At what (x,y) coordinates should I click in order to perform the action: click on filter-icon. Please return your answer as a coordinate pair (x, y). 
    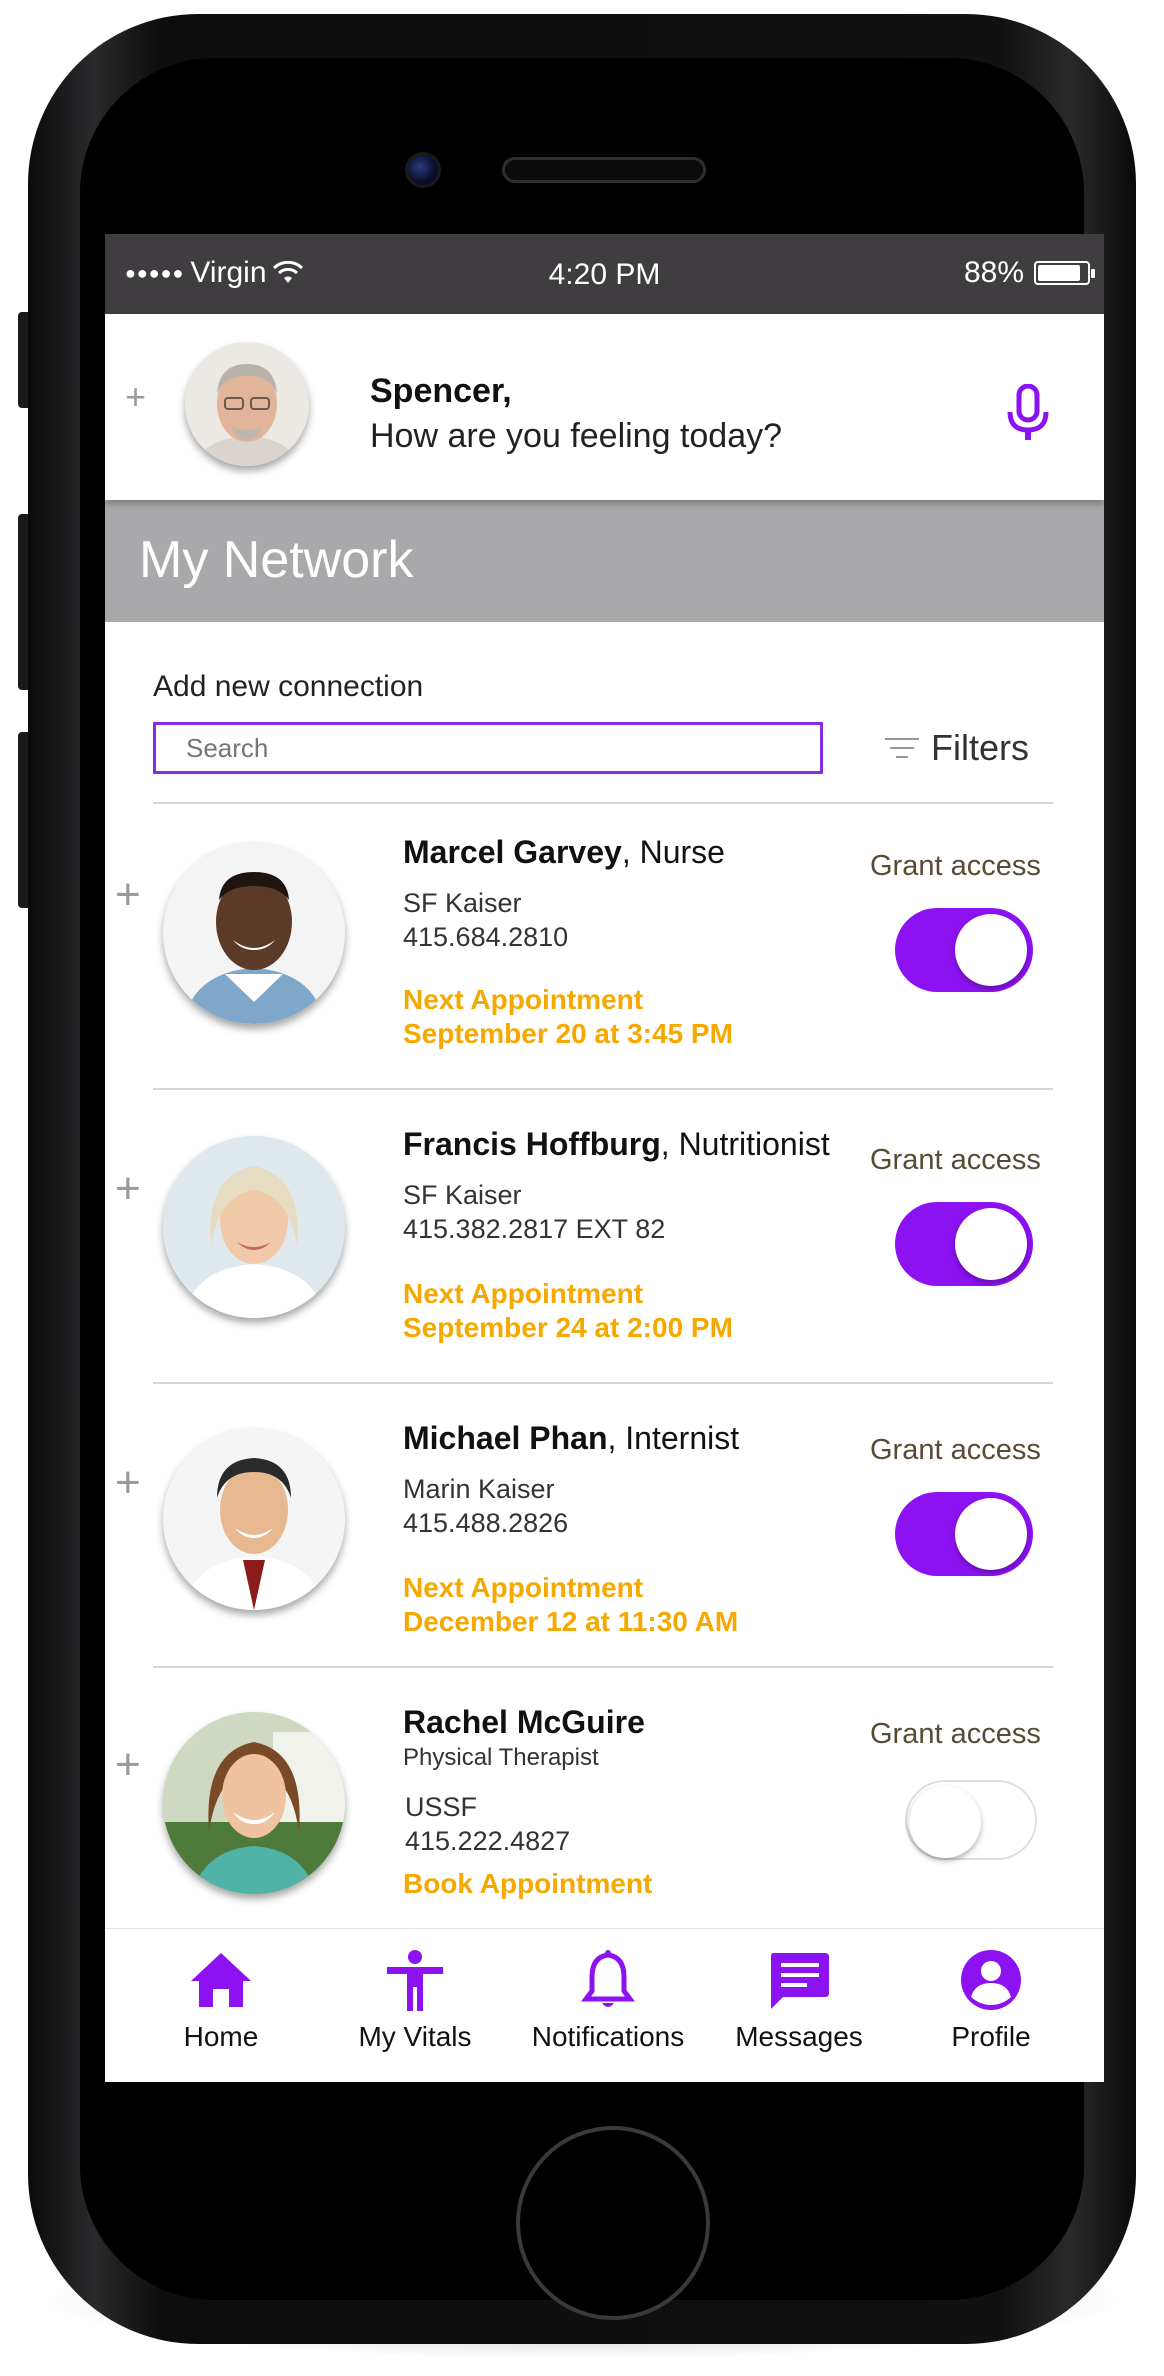
    Looking at the image, I should click on (902, 748).